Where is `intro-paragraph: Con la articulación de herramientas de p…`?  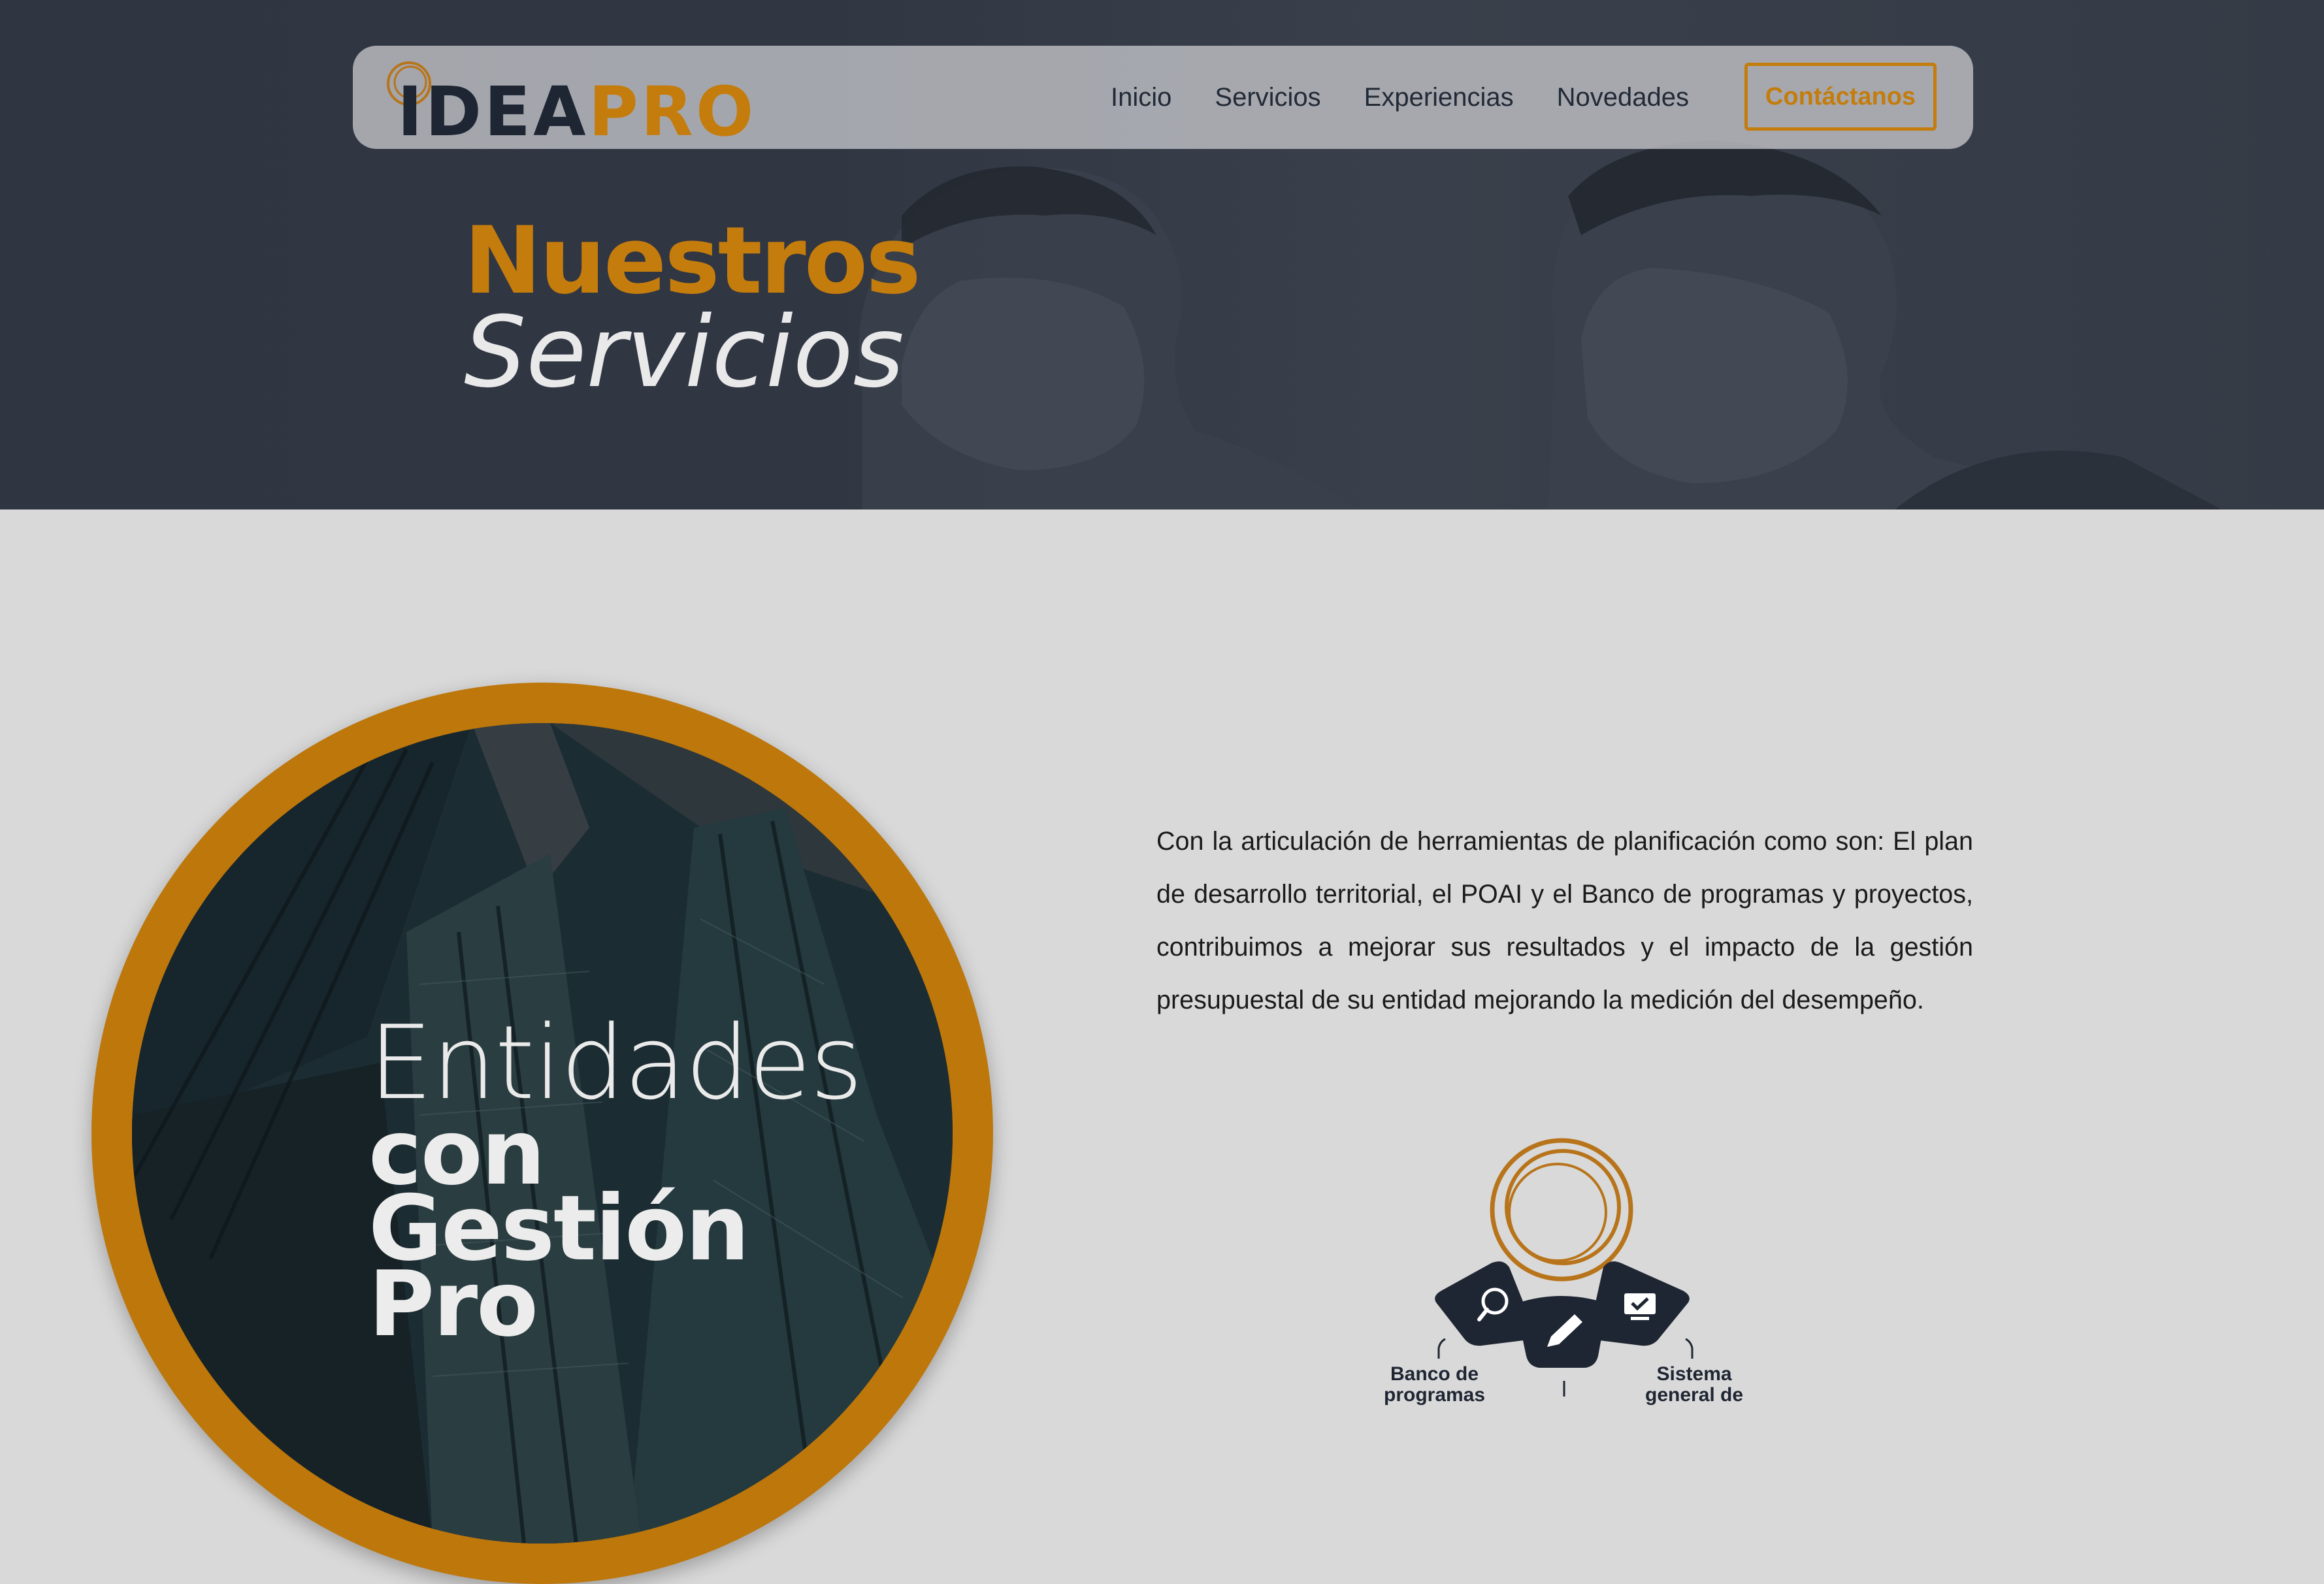 intro-paragraph: Con la articulación de herramientas de p… is located at coordinates (1564, 921).